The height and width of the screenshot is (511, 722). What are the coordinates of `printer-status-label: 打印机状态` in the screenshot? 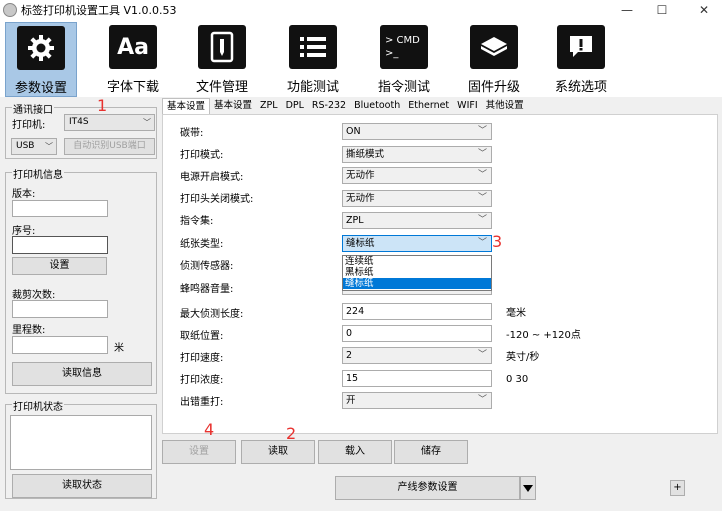 It's located at (38, 405).